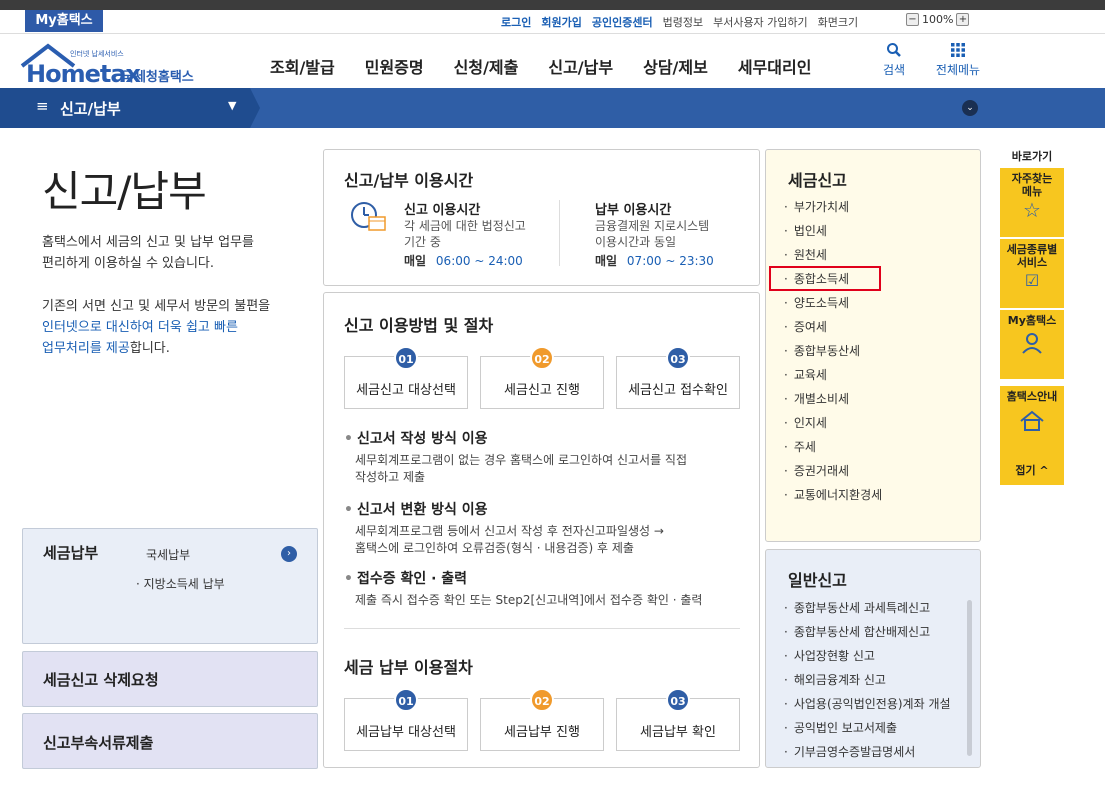 The height and width of the screenshot is (796, 1105). What do you see at coordinates (1032, 178) in the screenshot?
I see `quick-item-label: 자주찾는` at bounding box center [1032, 178].